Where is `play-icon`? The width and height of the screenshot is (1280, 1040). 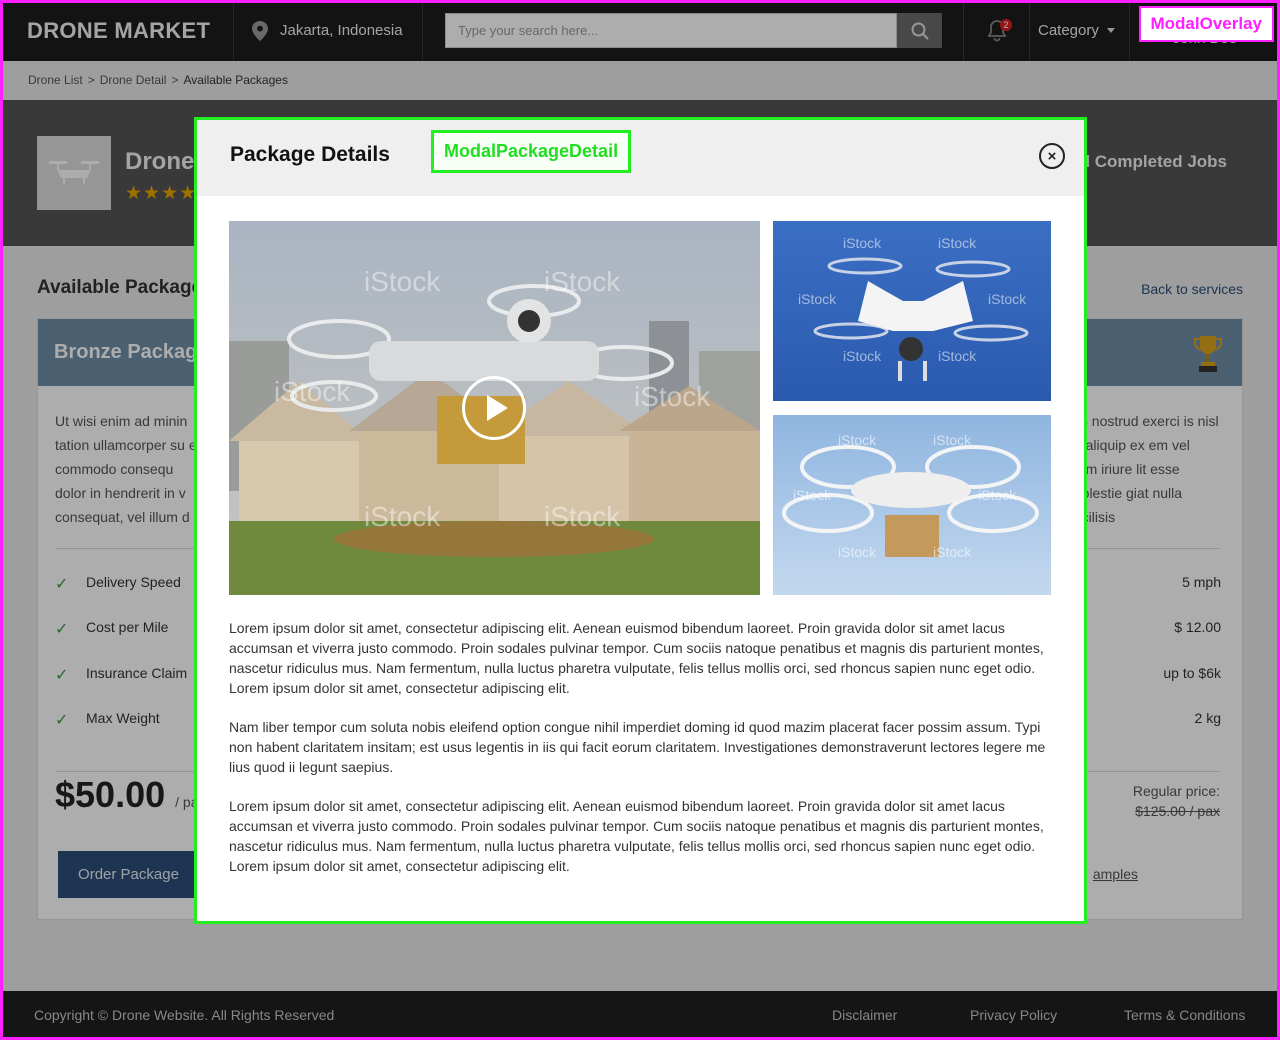 play-icon is located at coordinates (494, 408).